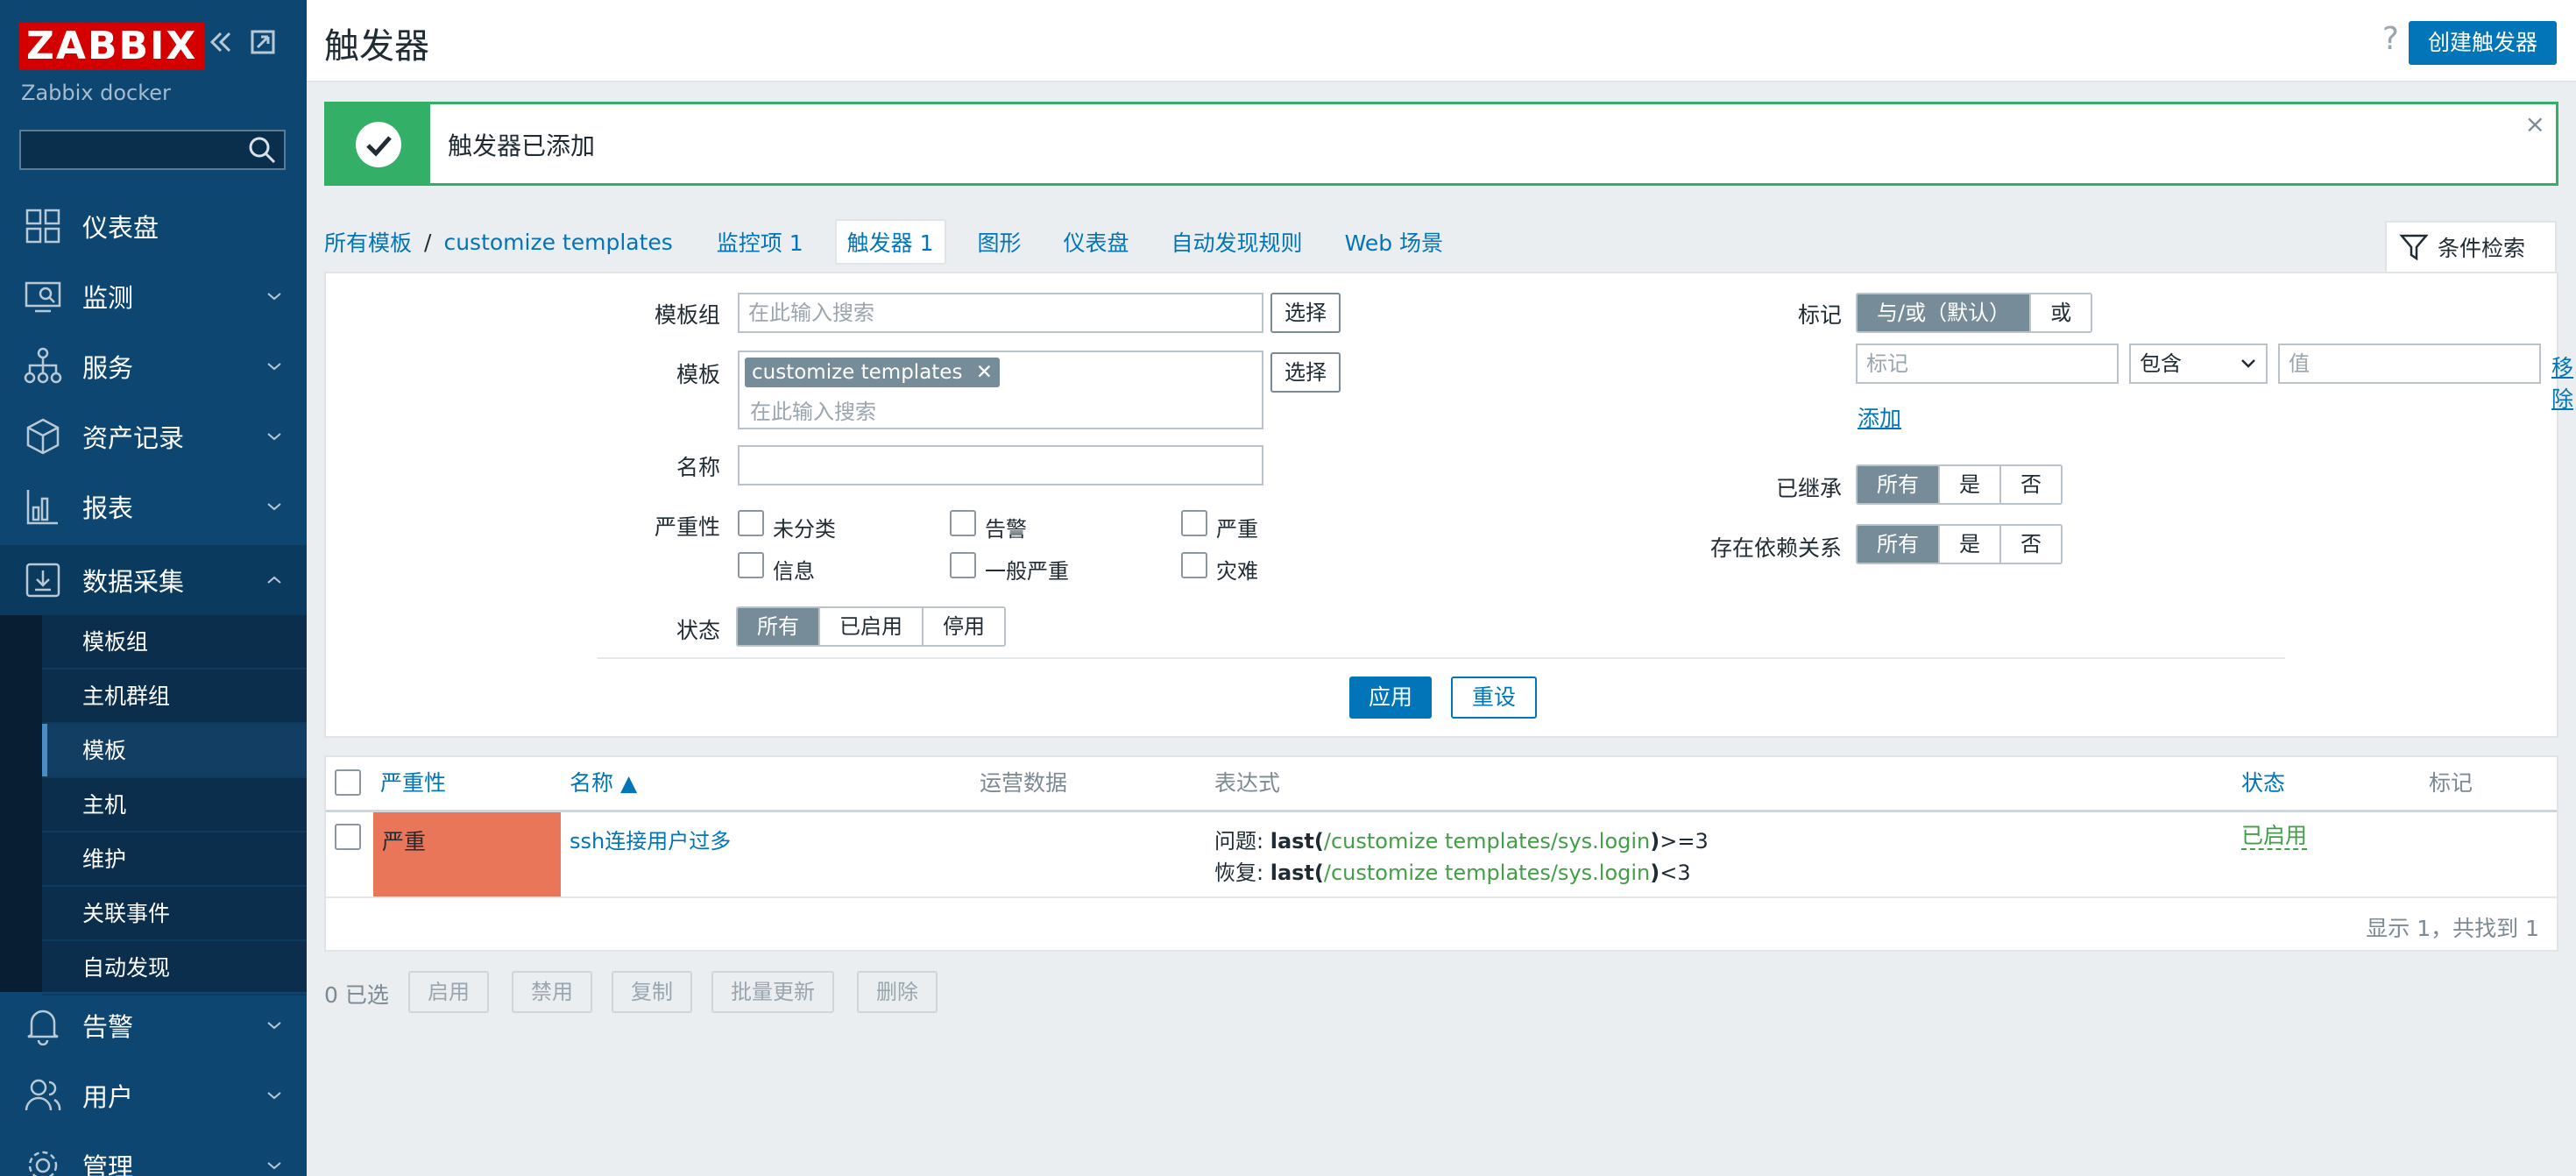  What do you see at coordinates (1968, 485) in the screenshot?
I see `inherited-yes: 是` at bounding box center [1968, 485].